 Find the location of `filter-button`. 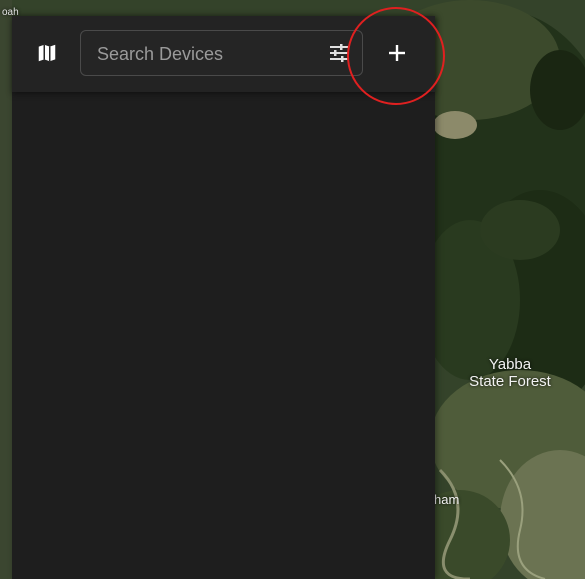

filter-button is located at coordinates (339, 53).